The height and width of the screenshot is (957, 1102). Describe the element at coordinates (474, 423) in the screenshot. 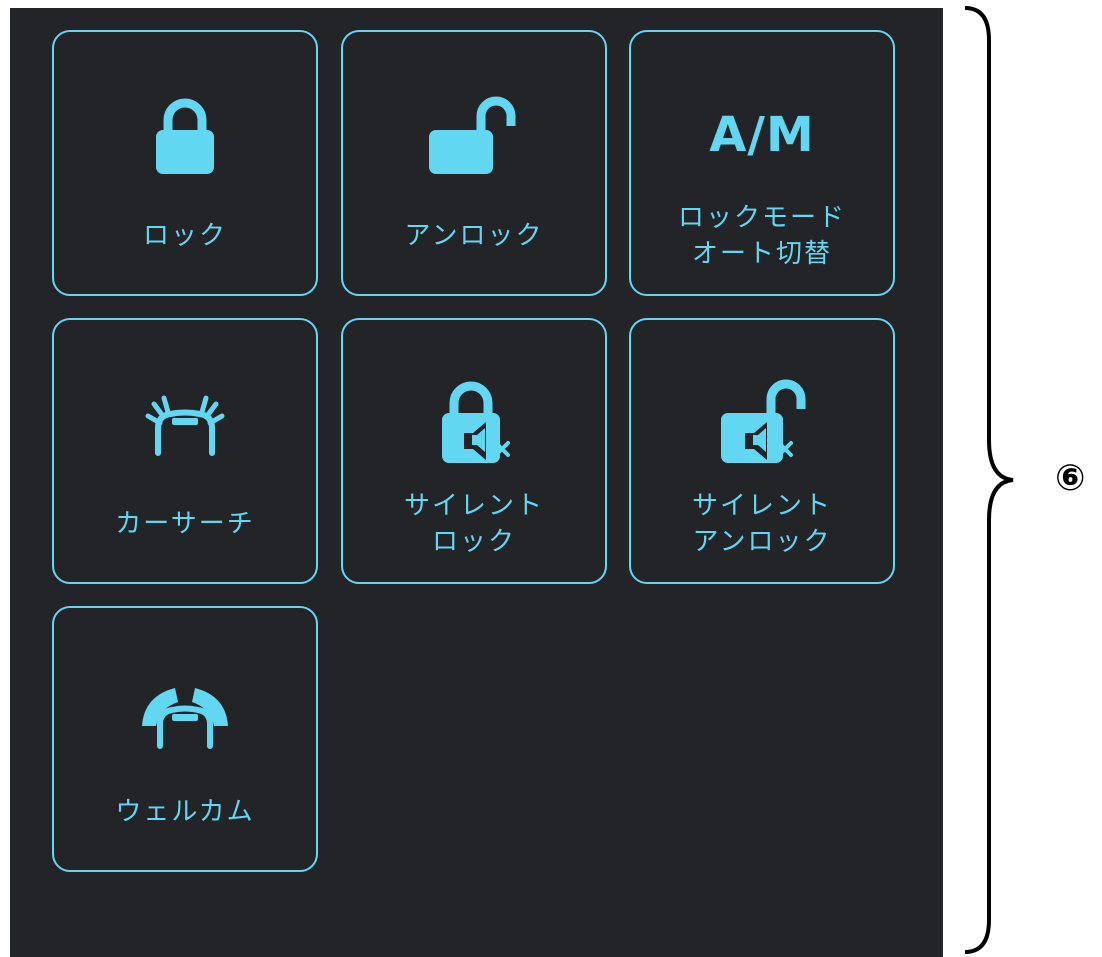

I see `silent-lock-icon` at that location.